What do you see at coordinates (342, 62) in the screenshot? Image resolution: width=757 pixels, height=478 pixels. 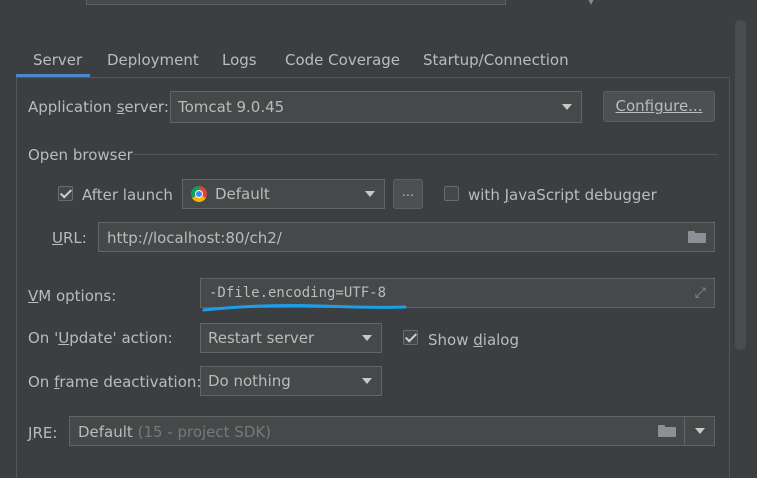 I see `tab-code-coverage: Code Coverage` at bounding box center [342, 62].